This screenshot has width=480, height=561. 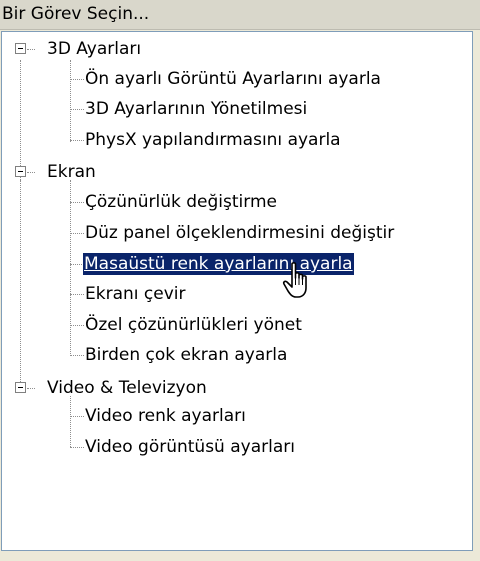 I want to click on tree-item-change-resolution: Çözünürlük değiştirme, so click(x=181, y=202).